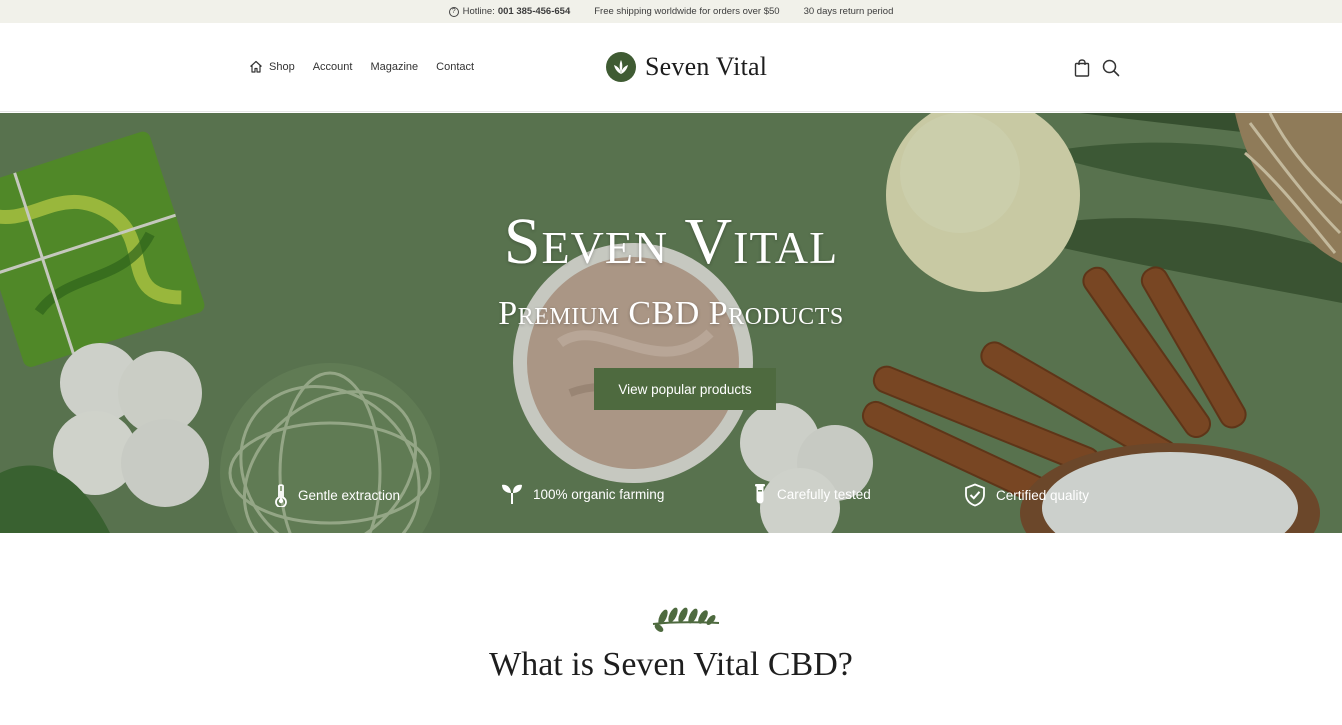  Describe the element at coordinates (453, 11) in the screenshot. I see `help-icon: ?` at that location.